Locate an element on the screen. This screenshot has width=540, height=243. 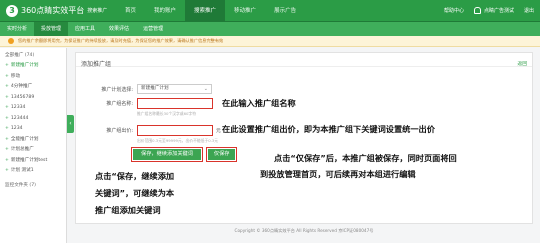
save-and-add-keywords-button: 保存，继续添加关键词 is located at coordinates (167, 154).